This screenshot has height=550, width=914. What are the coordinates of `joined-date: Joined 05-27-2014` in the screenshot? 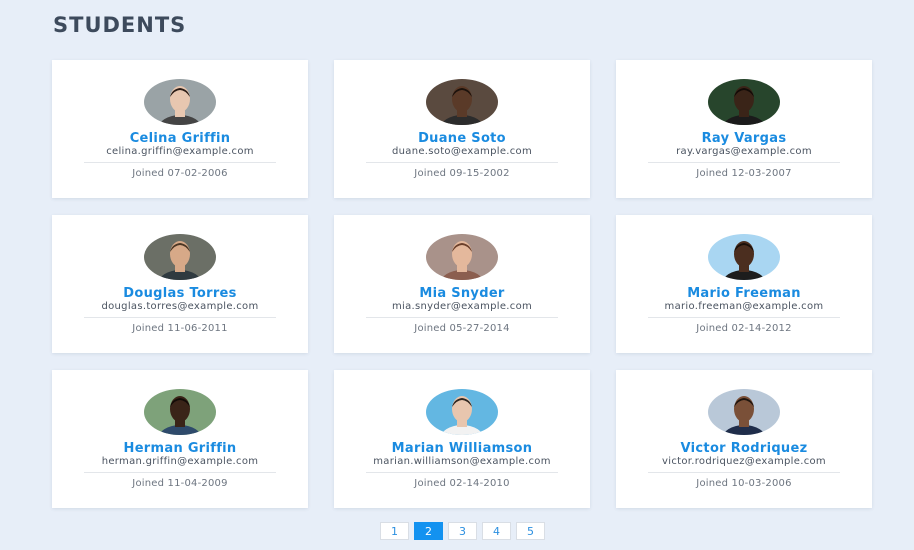 It's located at (462, 328).